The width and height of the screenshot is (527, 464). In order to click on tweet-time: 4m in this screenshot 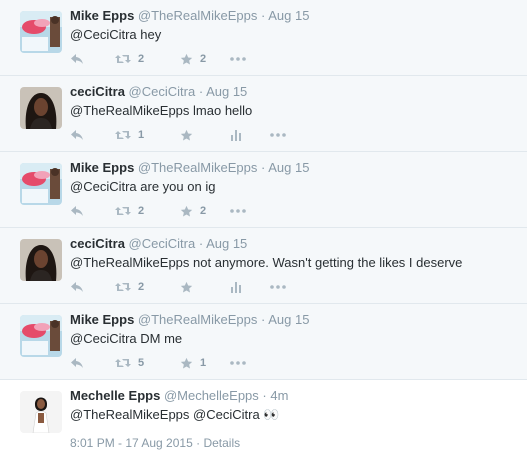, I will do `click(279, 395)`.